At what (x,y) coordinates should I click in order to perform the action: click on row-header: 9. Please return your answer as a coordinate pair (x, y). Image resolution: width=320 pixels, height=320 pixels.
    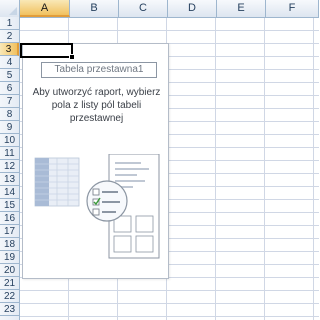
    Looking at the image, I should click on (9, 127).